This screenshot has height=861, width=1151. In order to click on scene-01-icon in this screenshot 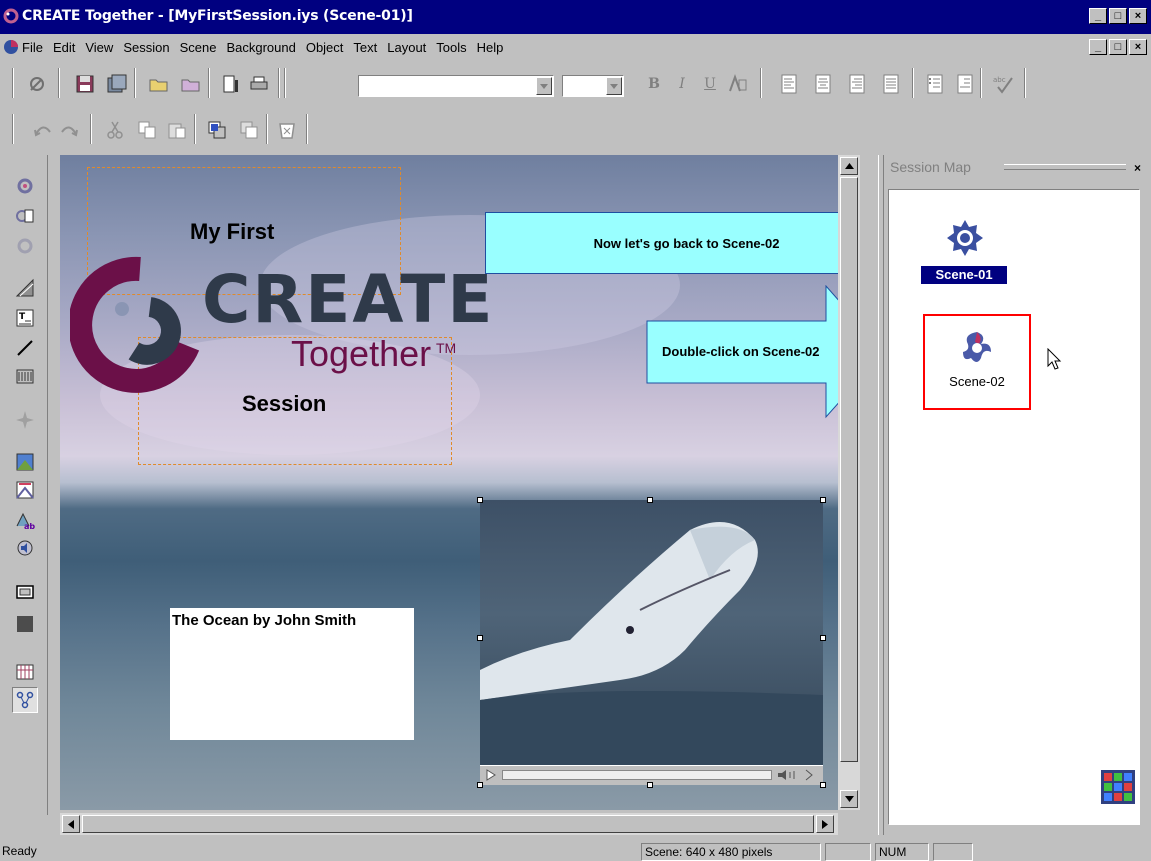, I will do `click(965, 238)`.